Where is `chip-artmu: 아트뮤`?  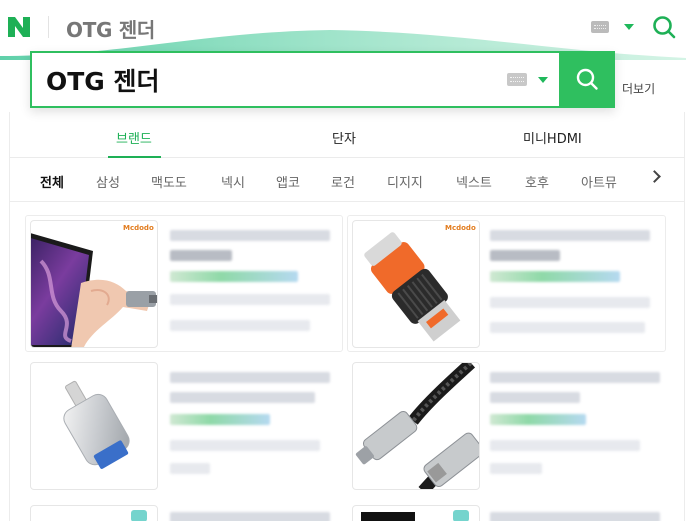
chip-artmu: 아트뮤 is located at coordinates (599, 181).